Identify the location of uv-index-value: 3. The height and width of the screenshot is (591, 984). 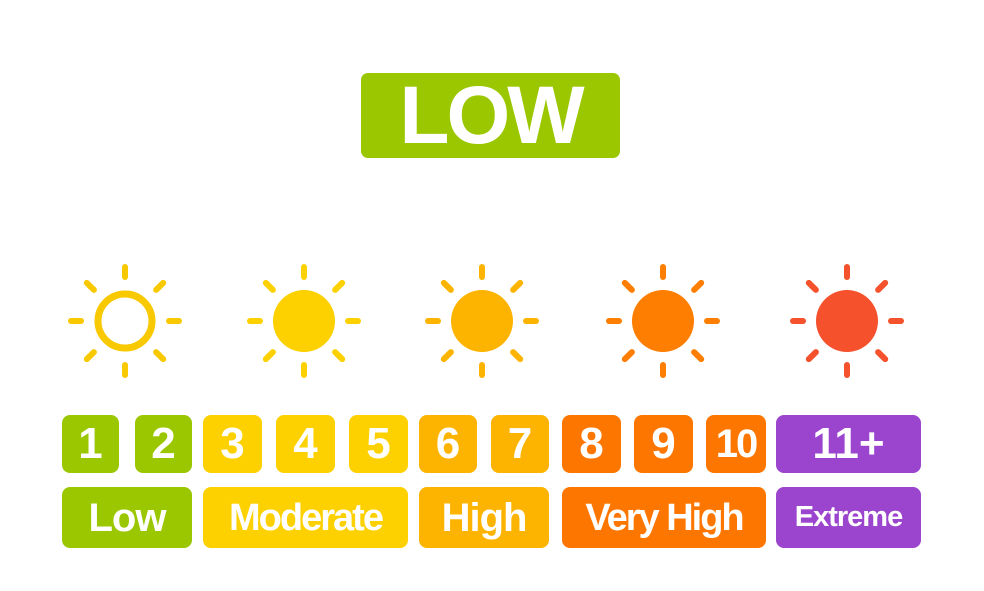
(232, 443).